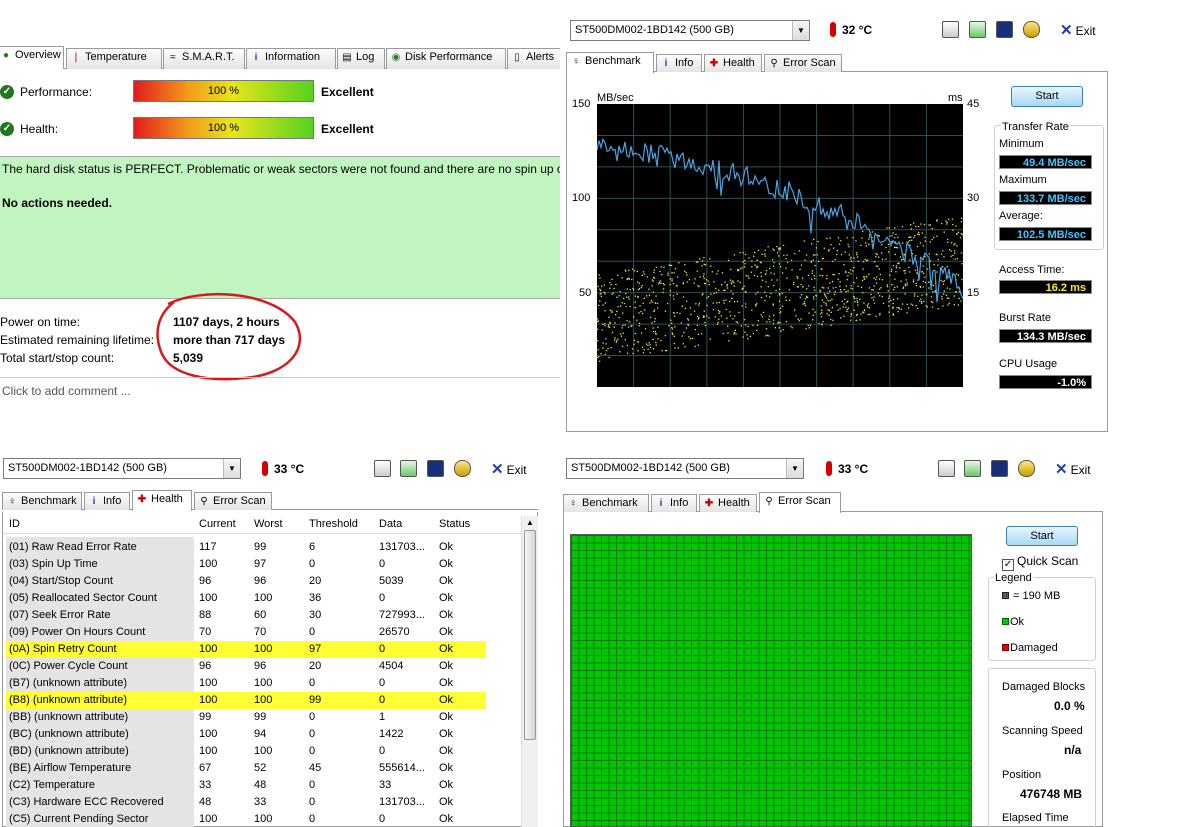  I want to click on tab-smart: ≈ S.M.A.R.T., so click(204, 58).